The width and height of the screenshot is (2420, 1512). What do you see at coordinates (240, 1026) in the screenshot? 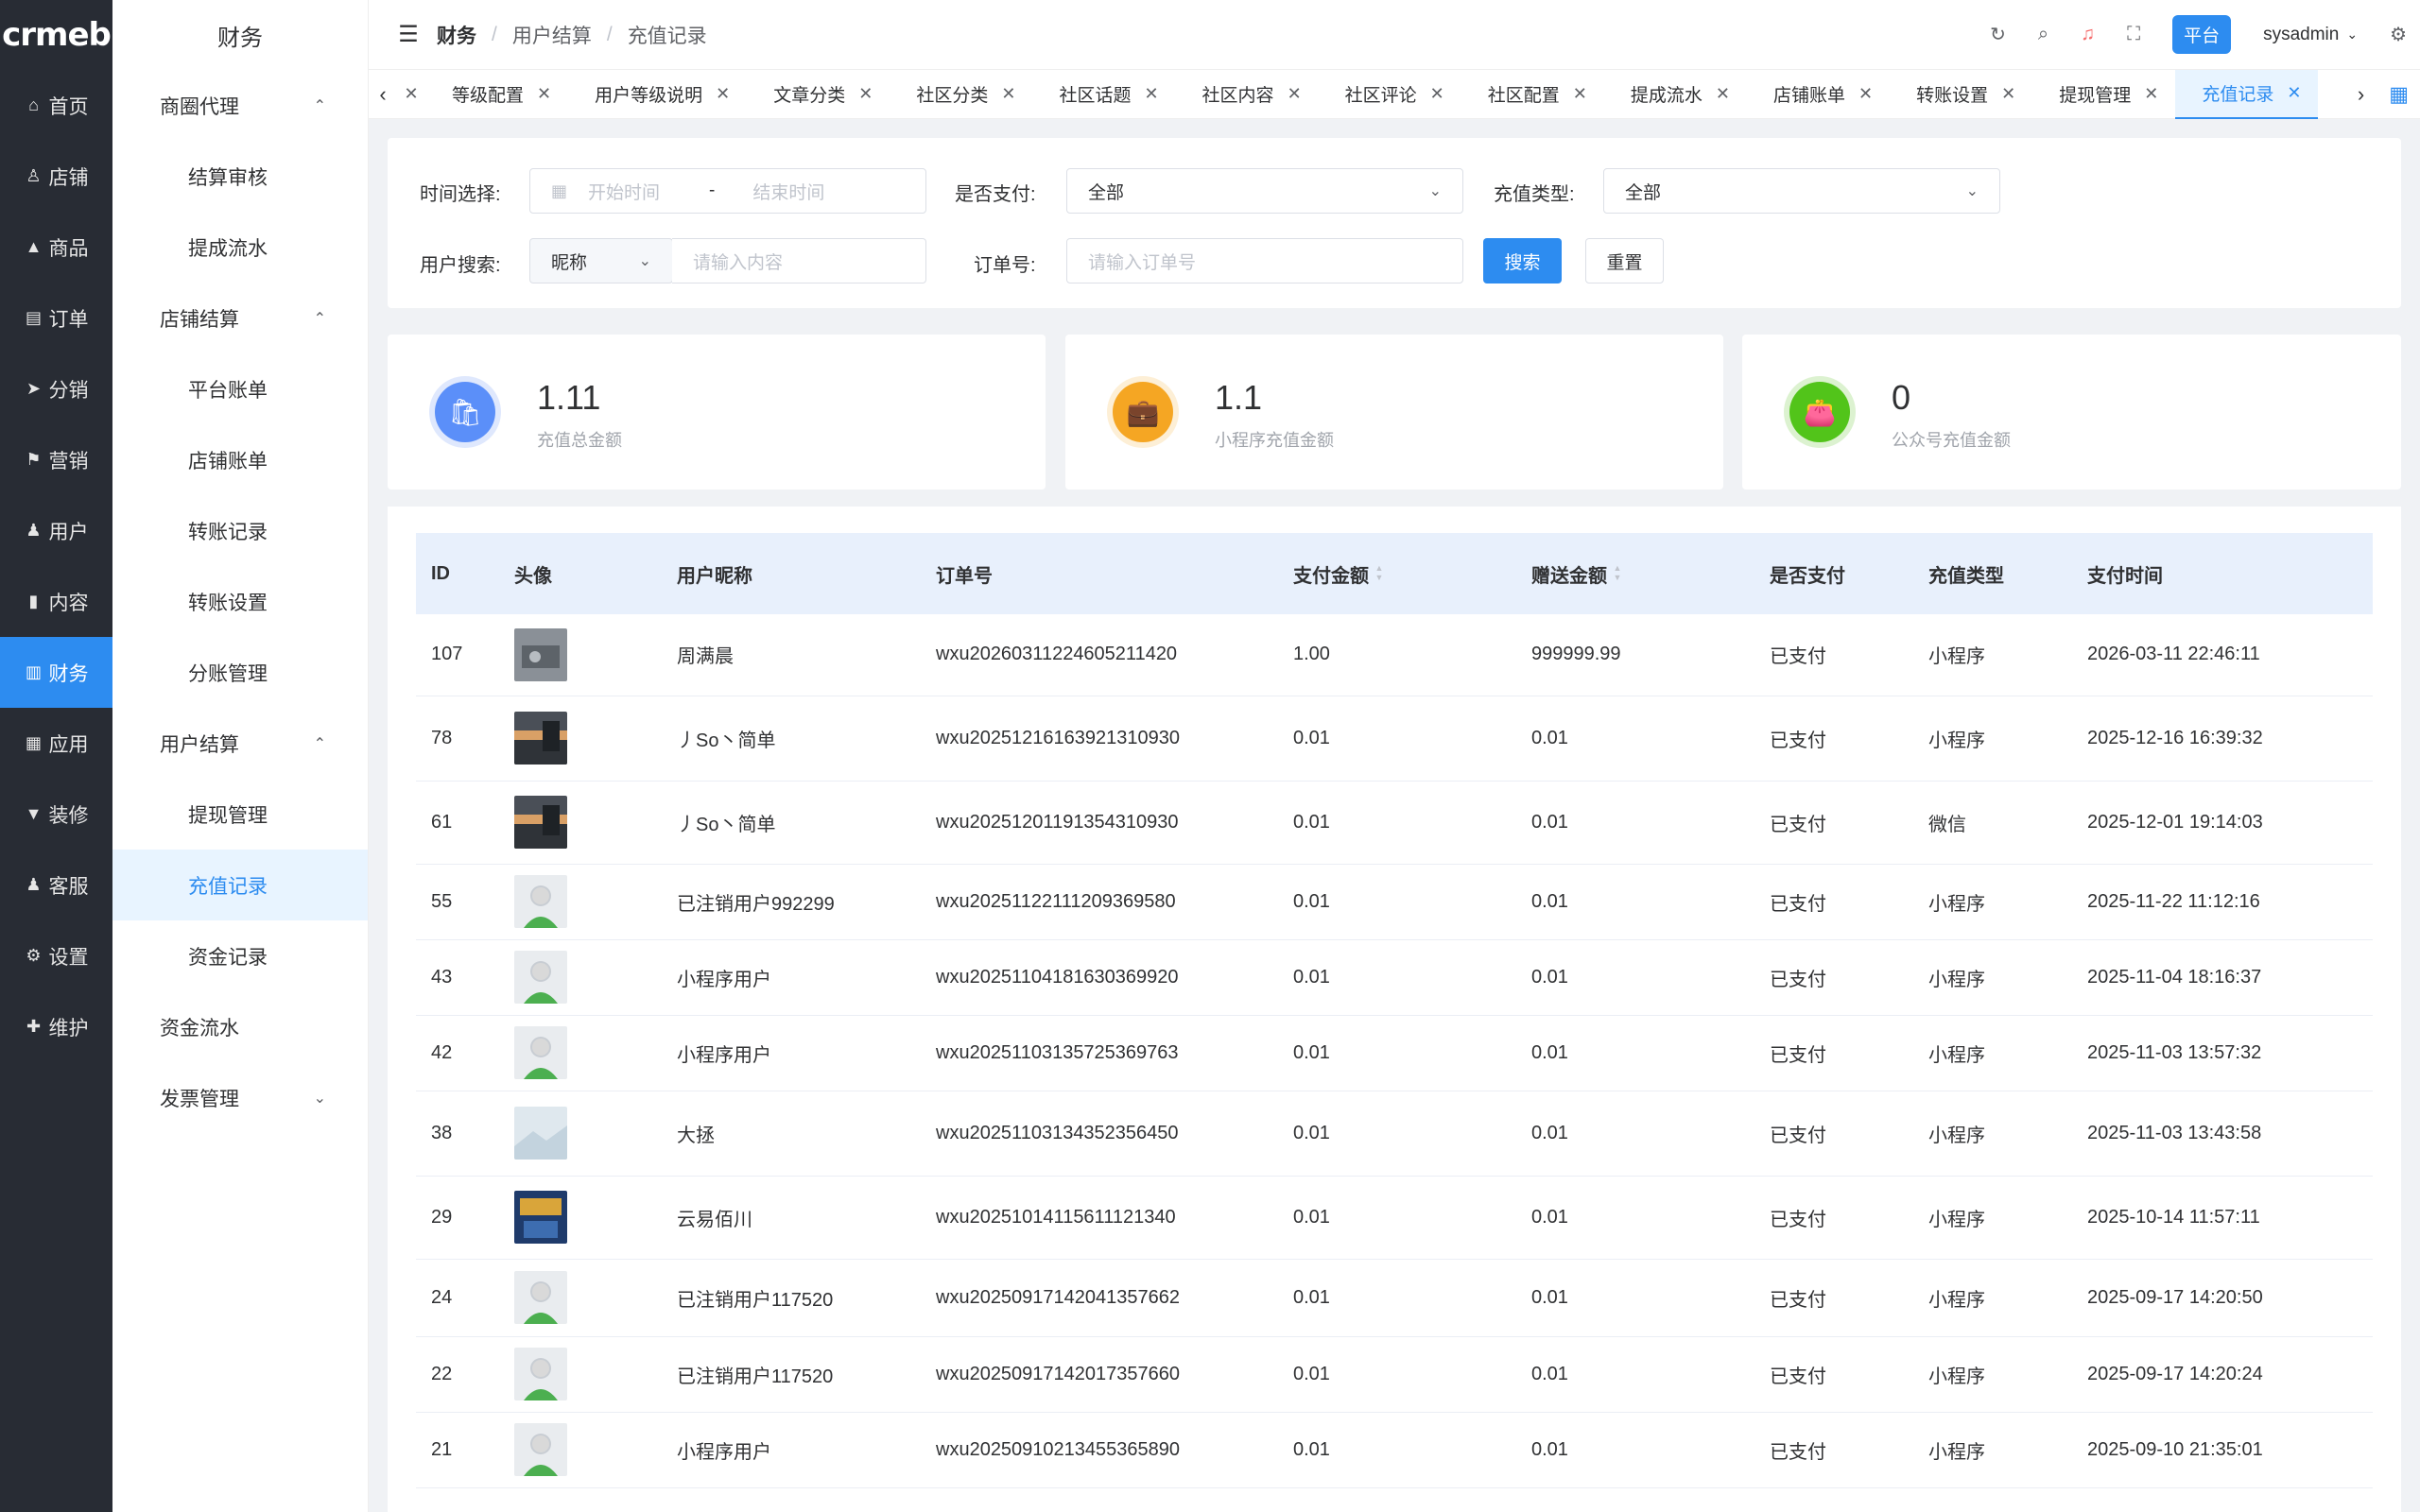
I see `sidebar-group: 资金流水` at bounding box center [240, 1026].